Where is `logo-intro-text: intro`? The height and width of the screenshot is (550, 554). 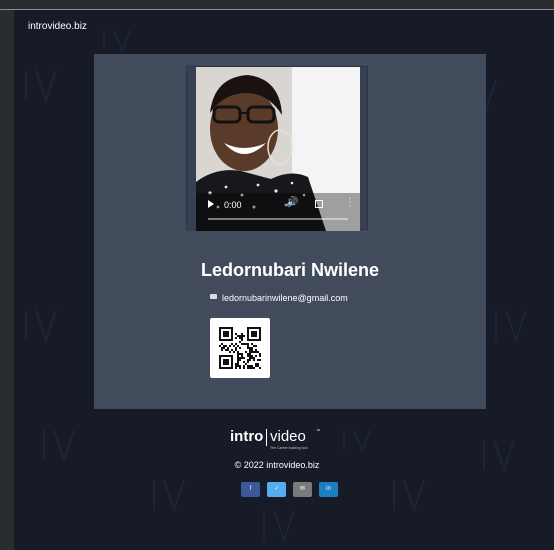 logo-intro-text: intro is located at coordinates (247, 436).